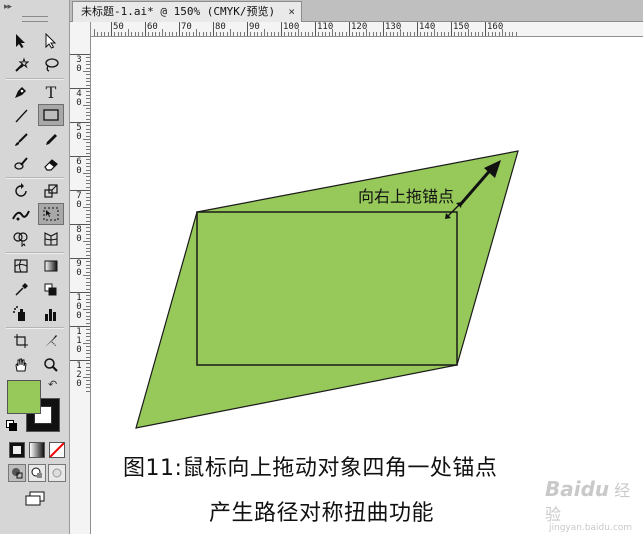  What do you see at coordinates (21, 41) in the screenshot?
I see `selection-tool-icon` at bounding box center [21, 41].